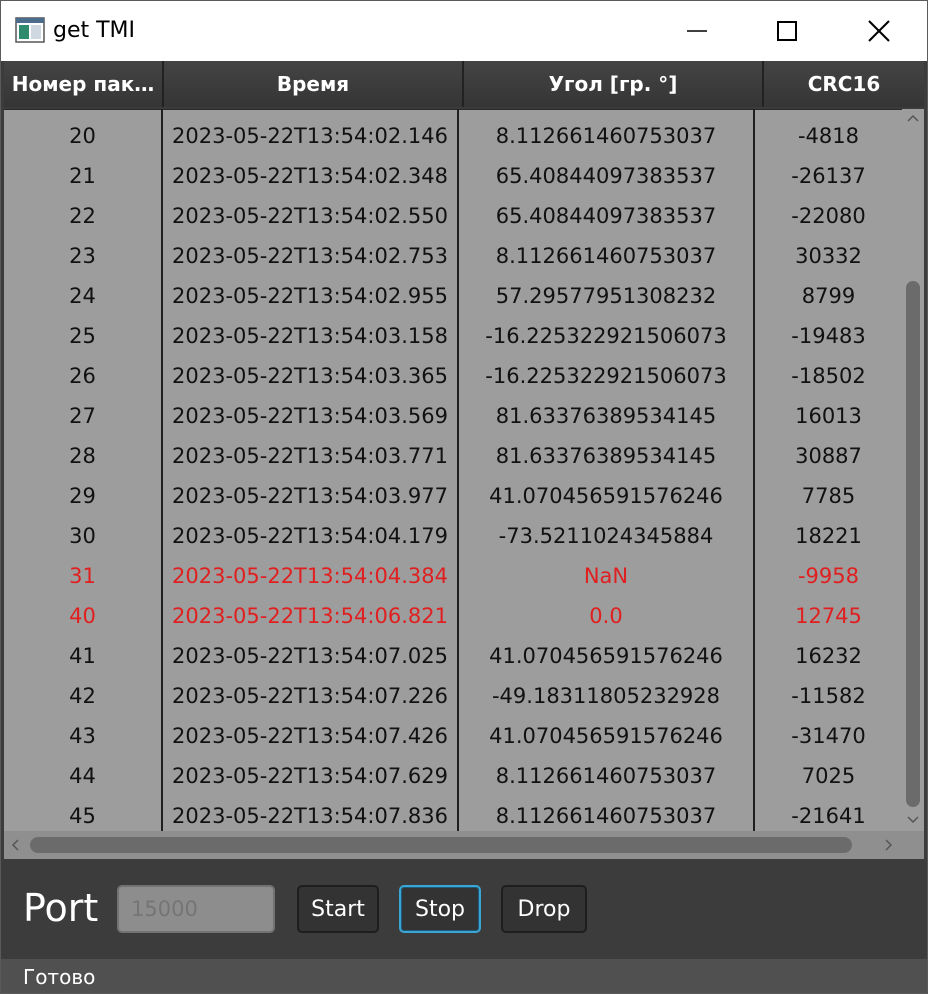  What do you see at coordinates (464, 31) in the screenshot?
I see `title-bar: get TMI` at bounding box center [464, 31].